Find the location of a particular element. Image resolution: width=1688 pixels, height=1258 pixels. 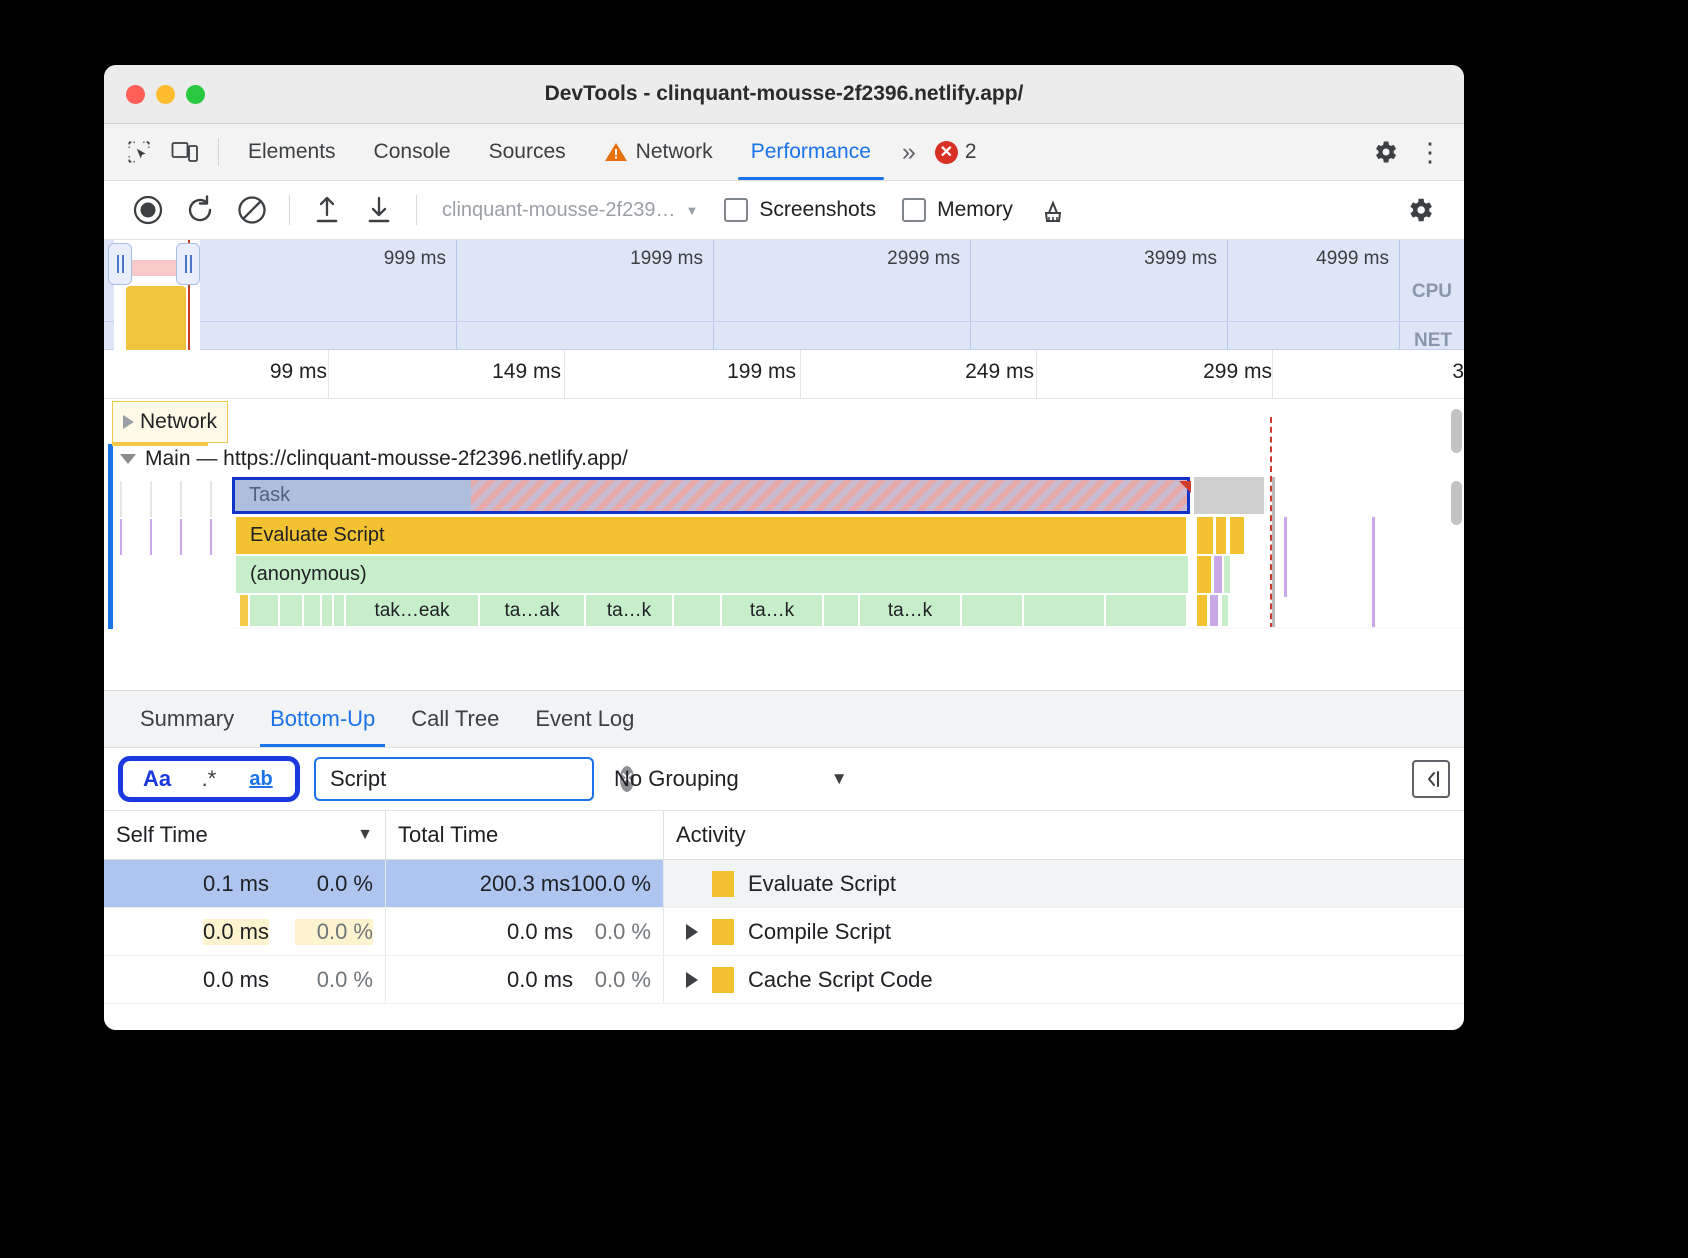

tab-network: Network is located at coordinates (658, 152).